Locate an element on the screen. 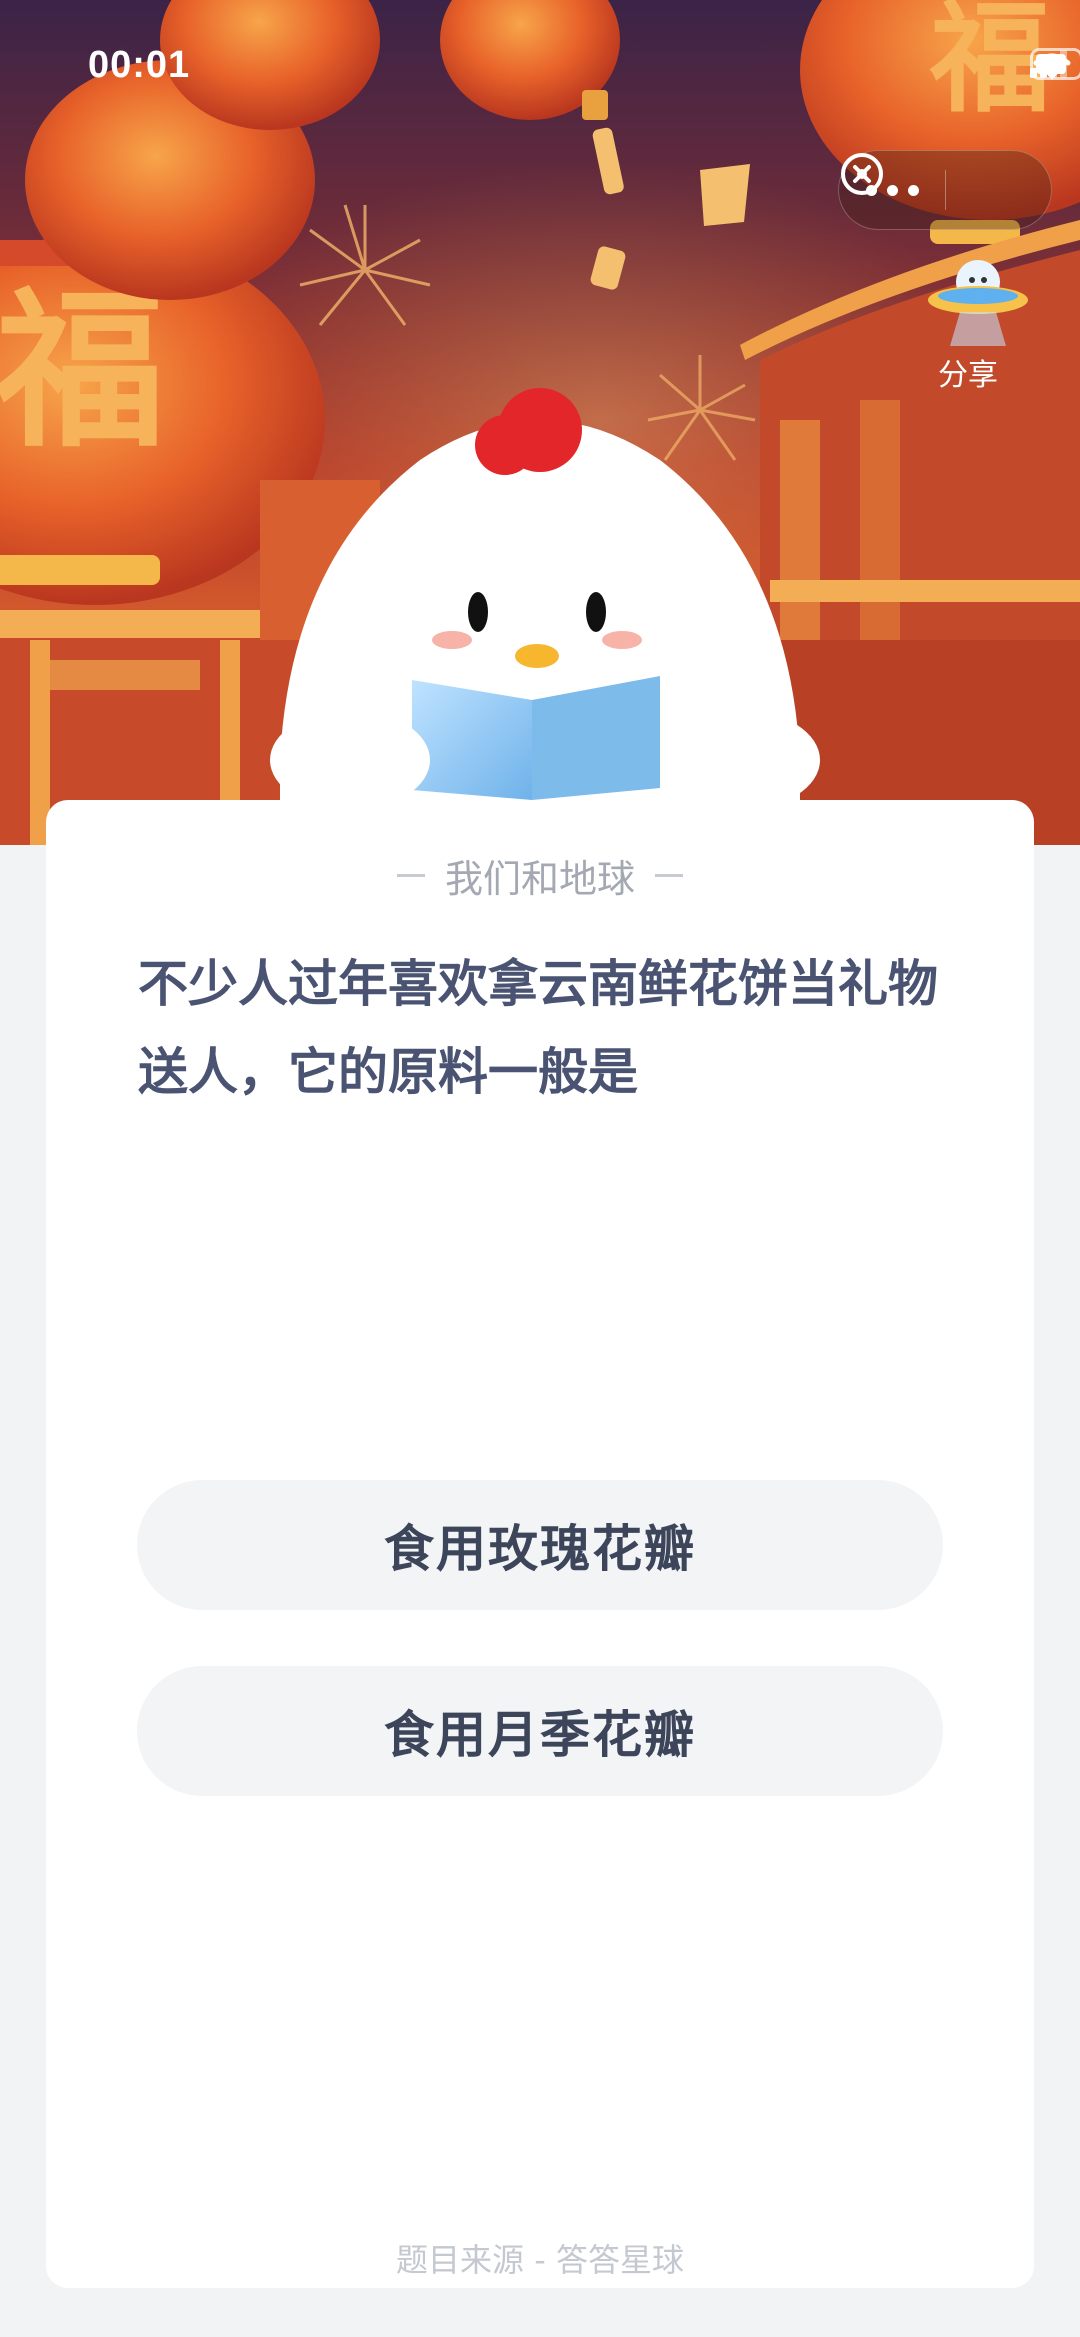  quiz-category: 我们和地球 is located at coordinates (540, 875).